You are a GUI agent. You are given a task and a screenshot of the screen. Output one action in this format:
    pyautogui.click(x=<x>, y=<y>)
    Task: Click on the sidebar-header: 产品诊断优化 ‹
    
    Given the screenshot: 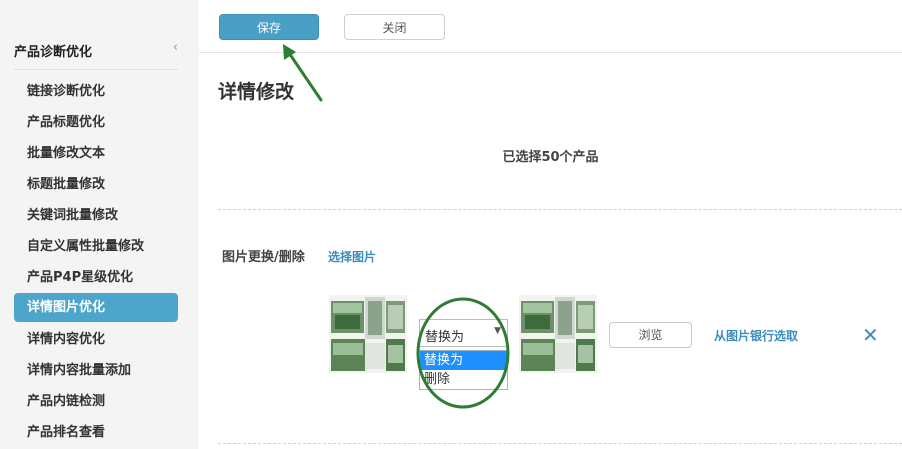 What is the action you would take?
    pyautogui.click(x=96, y=54)
    